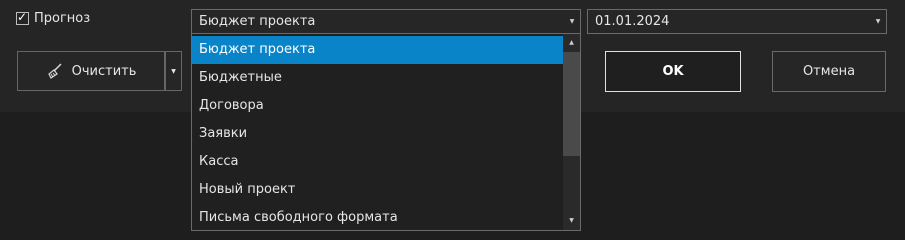 This screenshot has width=905, height=240. I want to click on date-combobox: 01.01.2024 ▼, so click(737, 21).